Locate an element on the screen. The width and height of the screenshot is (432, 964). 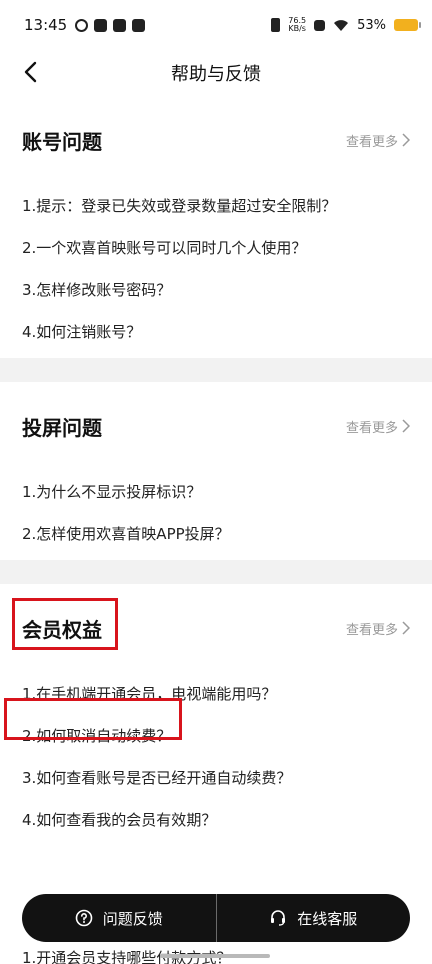
page-title: 帮助与反馈 is located at coordinates (216, 74).